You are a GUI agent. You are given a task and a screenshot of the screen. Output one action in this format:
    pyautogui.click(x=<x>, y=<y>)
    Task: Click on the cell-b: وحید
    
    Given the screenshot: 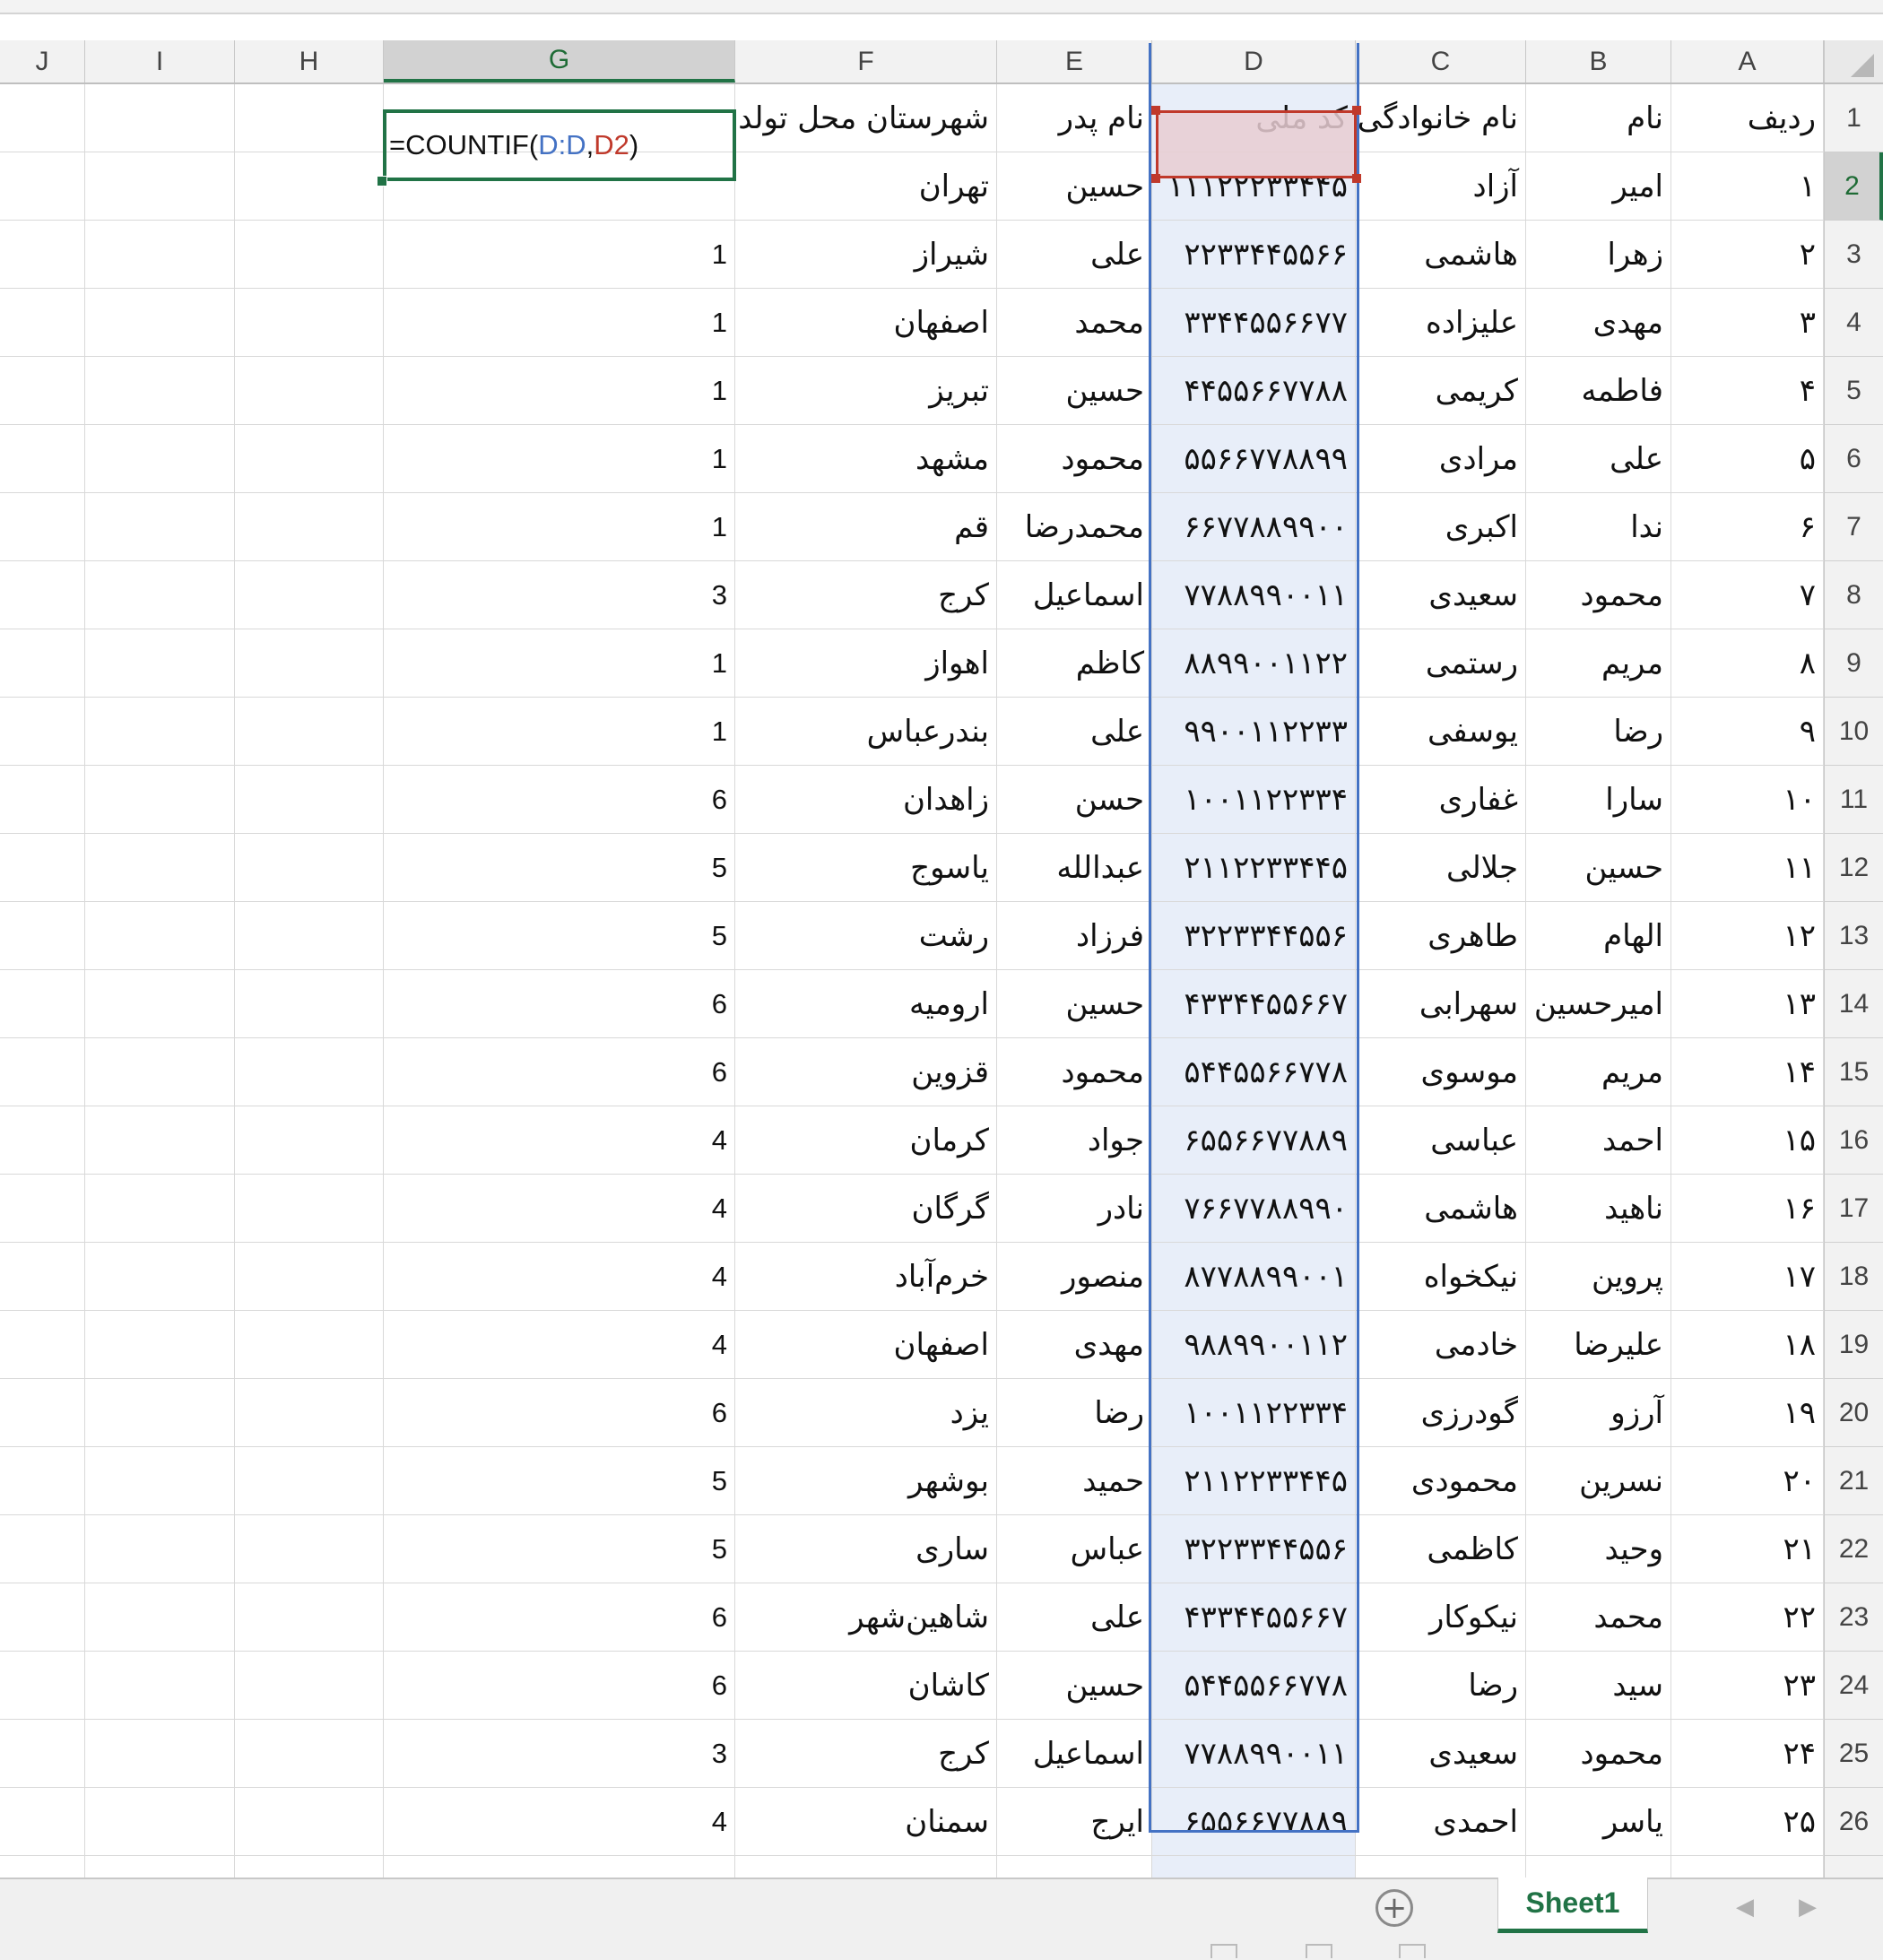 What is the action you would take?
    pyautogui.click(x=1598, y=1549)
    